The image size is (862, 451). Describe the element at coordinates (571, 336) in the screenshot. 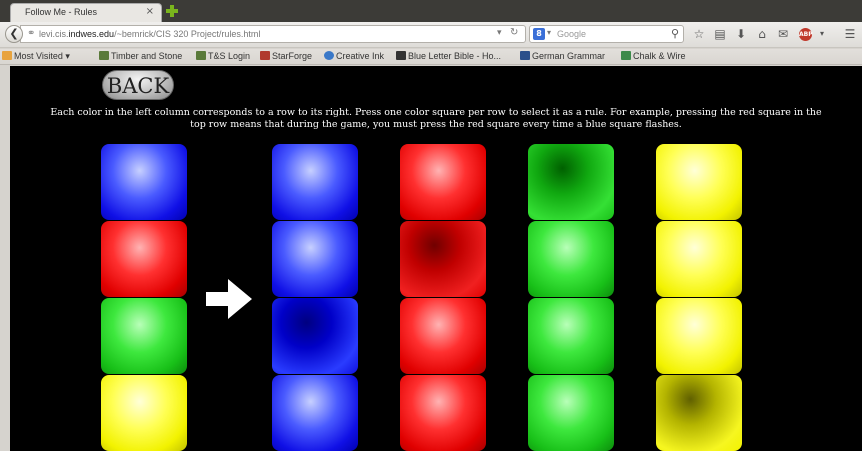

I see `rule-square-row3-green` at that location.